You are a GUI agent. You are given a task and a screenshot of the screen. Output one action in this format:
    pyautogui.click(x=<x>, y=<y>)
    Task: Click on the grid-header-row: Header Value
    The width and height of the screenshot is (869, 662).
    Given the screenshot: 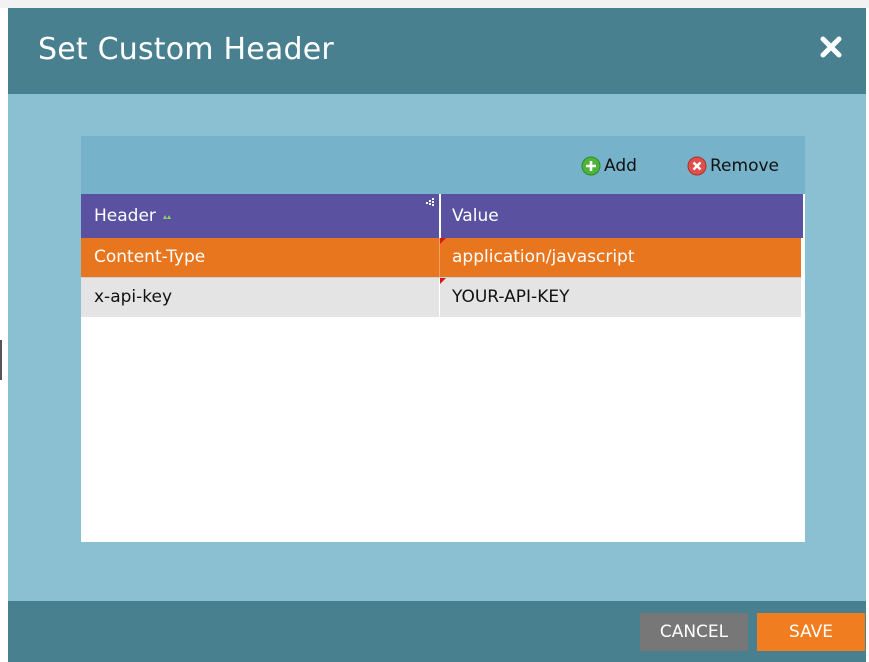 What is the action you would take?
    pyautogui.click(x=443, y=216)
    